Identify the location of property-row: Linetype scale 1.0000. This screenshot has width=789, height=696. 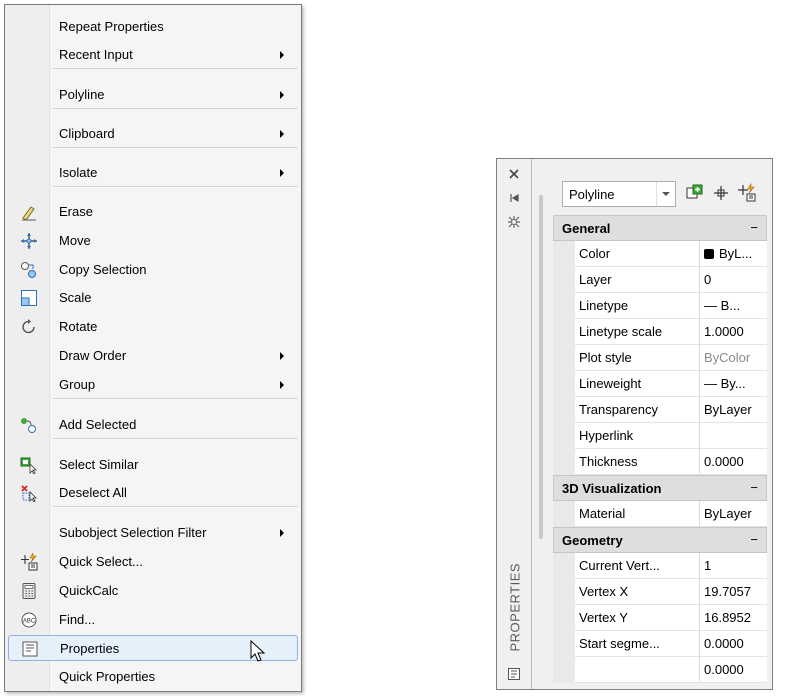
(660, 332).